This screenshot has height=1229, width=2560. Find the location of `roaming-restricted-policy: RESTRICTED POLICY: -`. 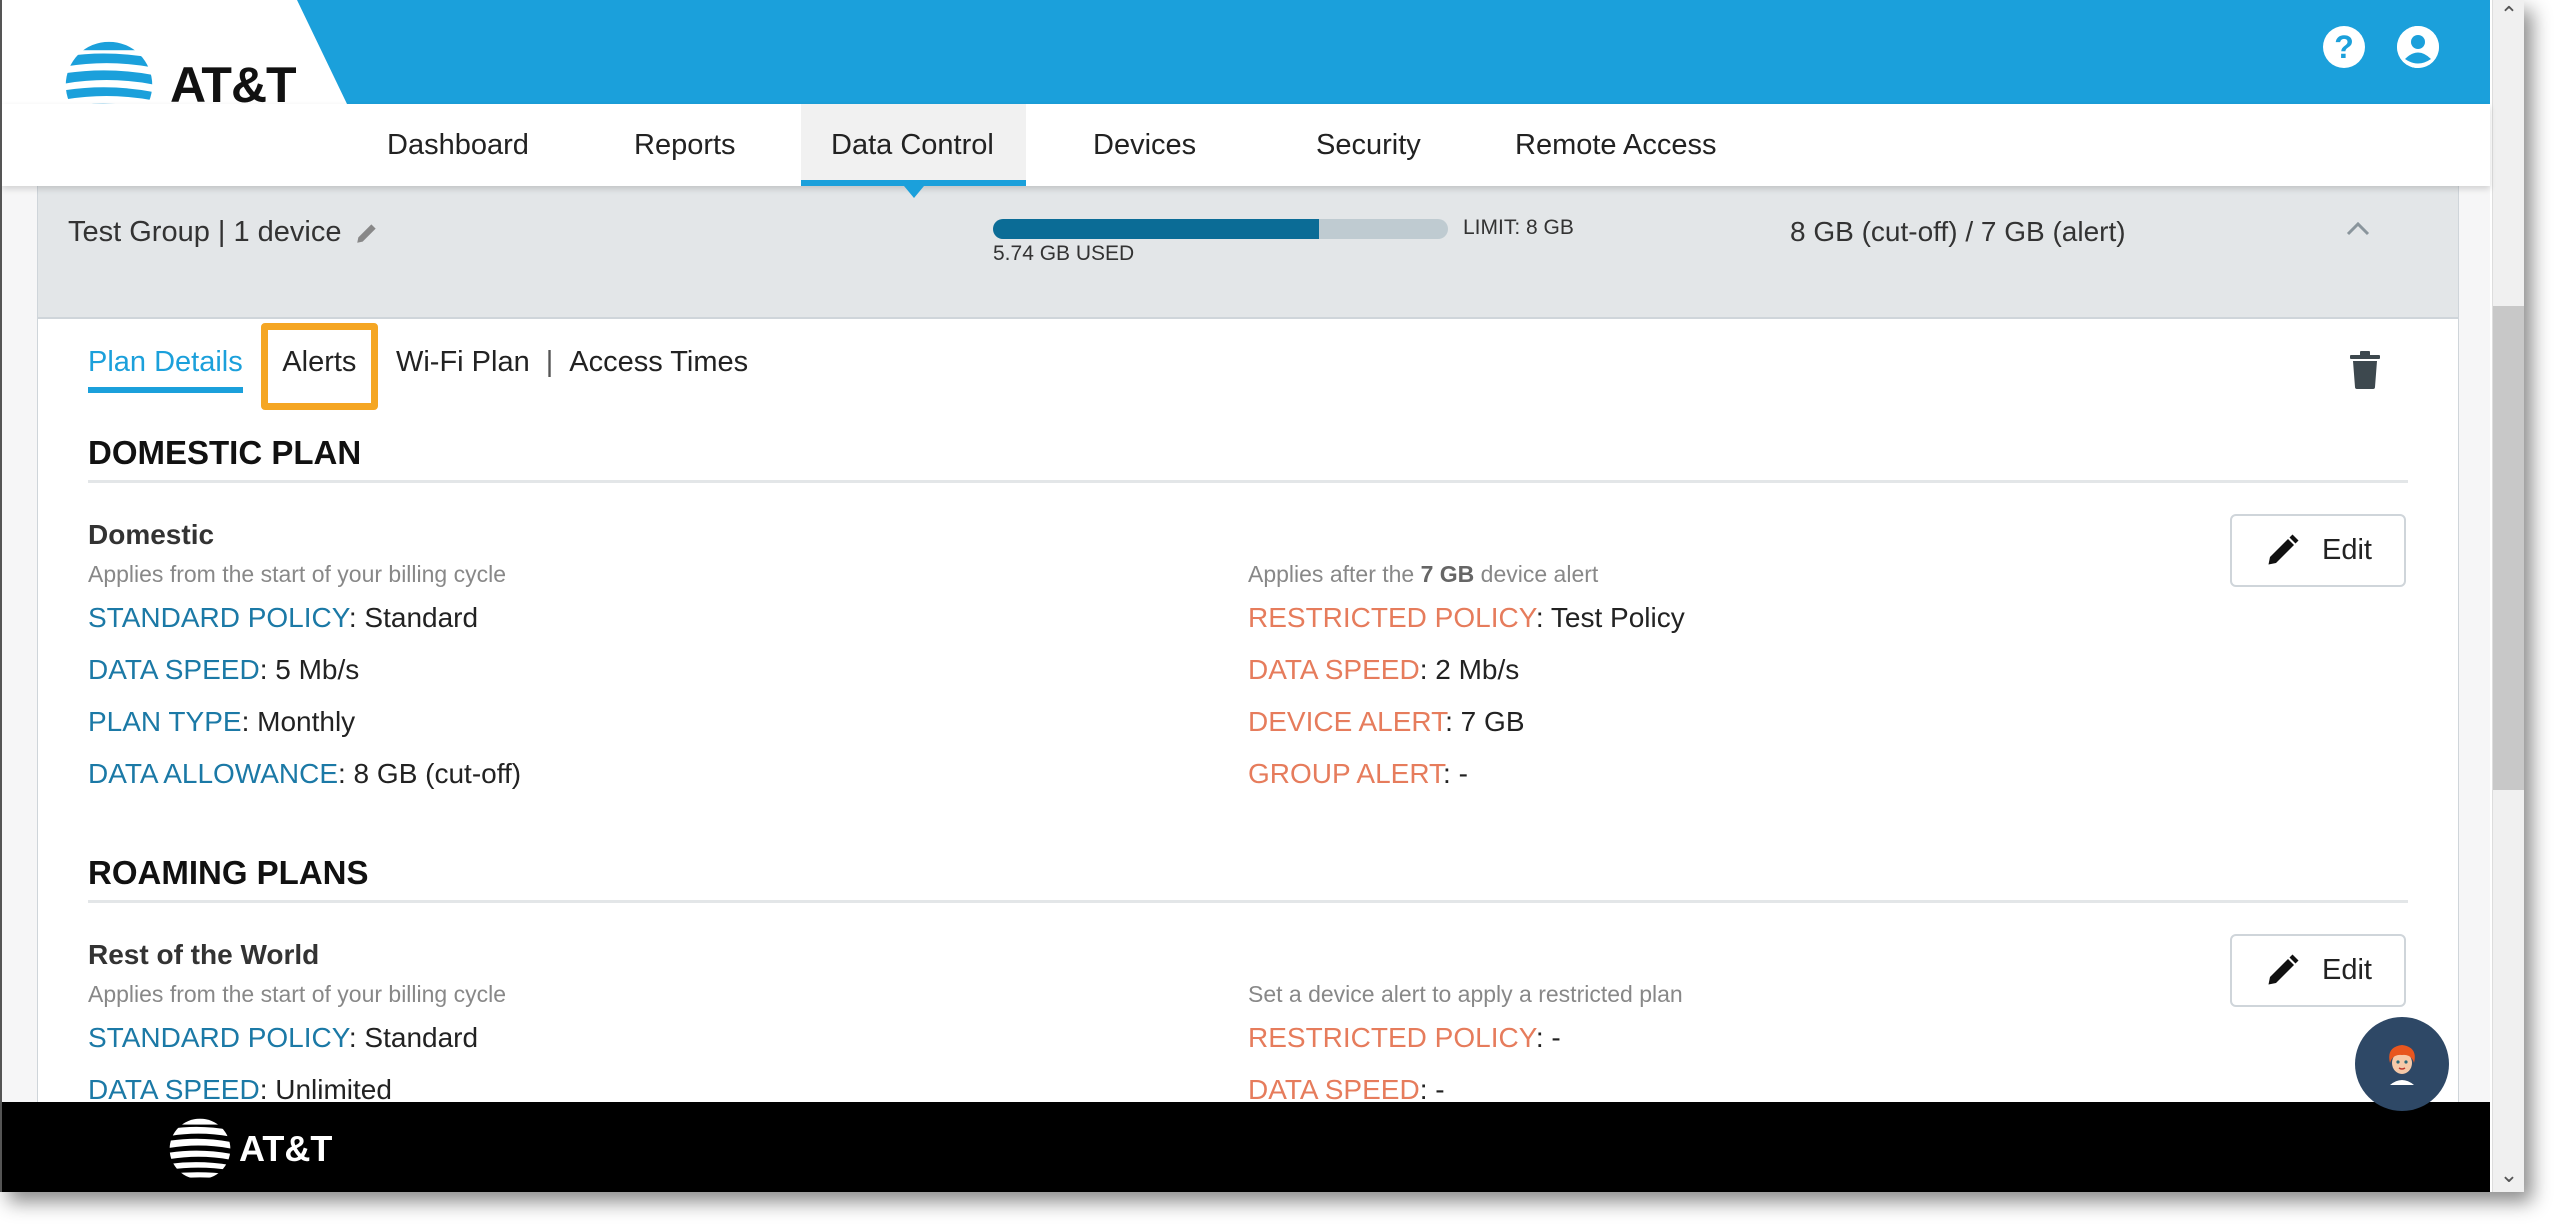

roaming-restricted-policy: RESTRICTED POLICY: - is located at coordinates (1404, 1038).